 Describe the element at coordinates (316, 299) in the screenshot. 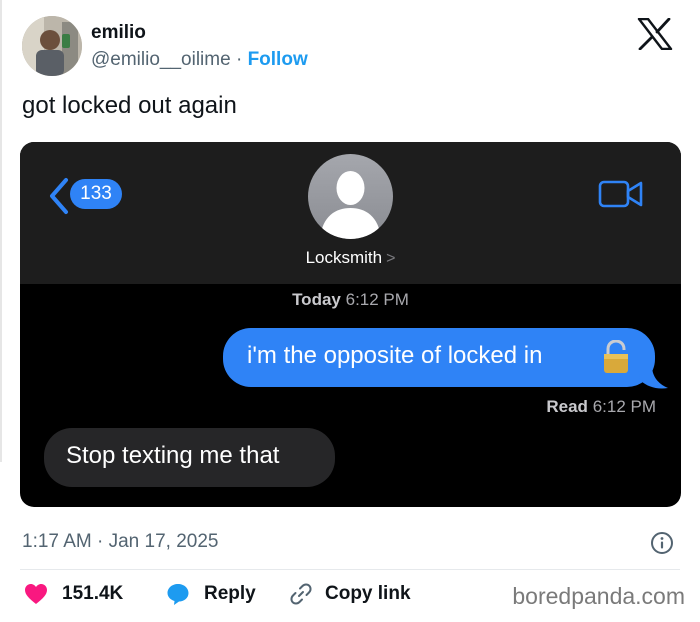

I see `timestamp-day: Today` at that location.